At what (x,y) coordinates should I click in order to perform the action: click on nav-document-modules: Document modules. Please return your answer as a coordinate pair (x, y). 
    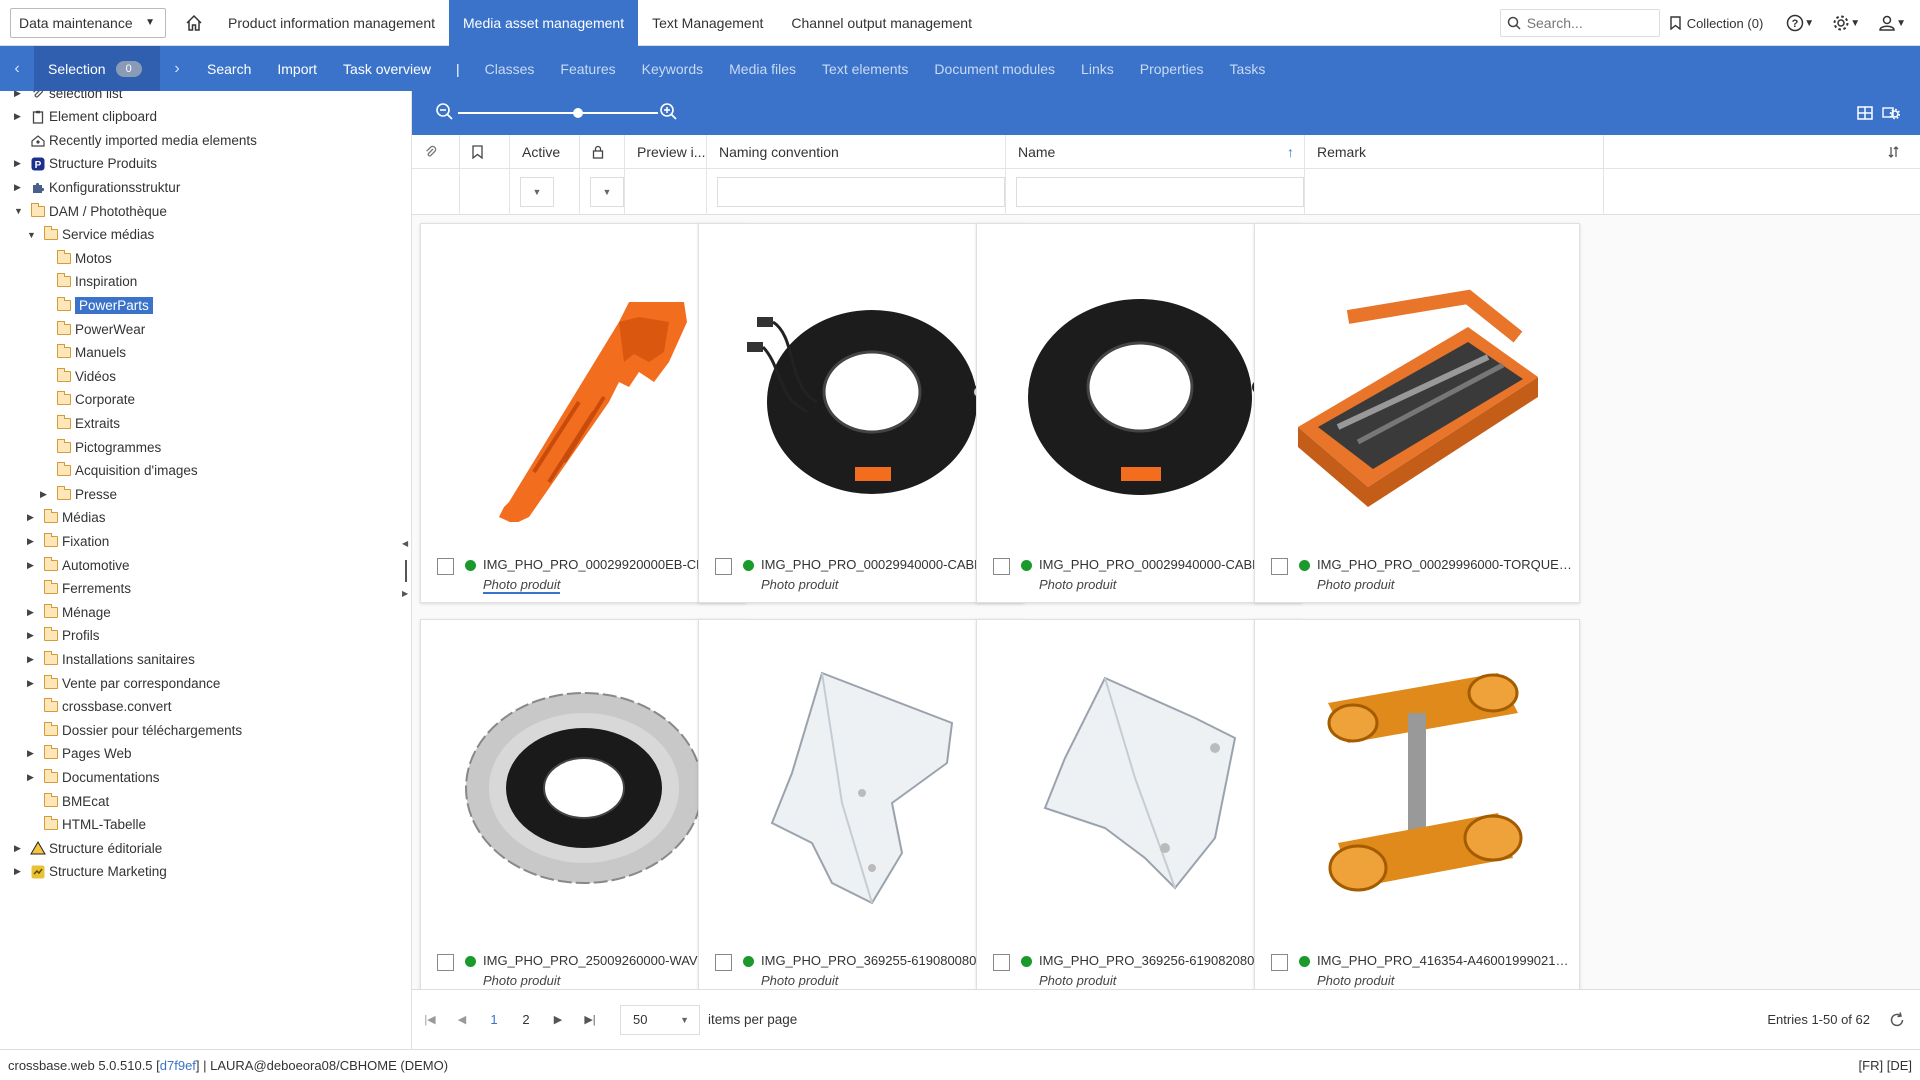
    Looking at the image, I should click on (994, 69).